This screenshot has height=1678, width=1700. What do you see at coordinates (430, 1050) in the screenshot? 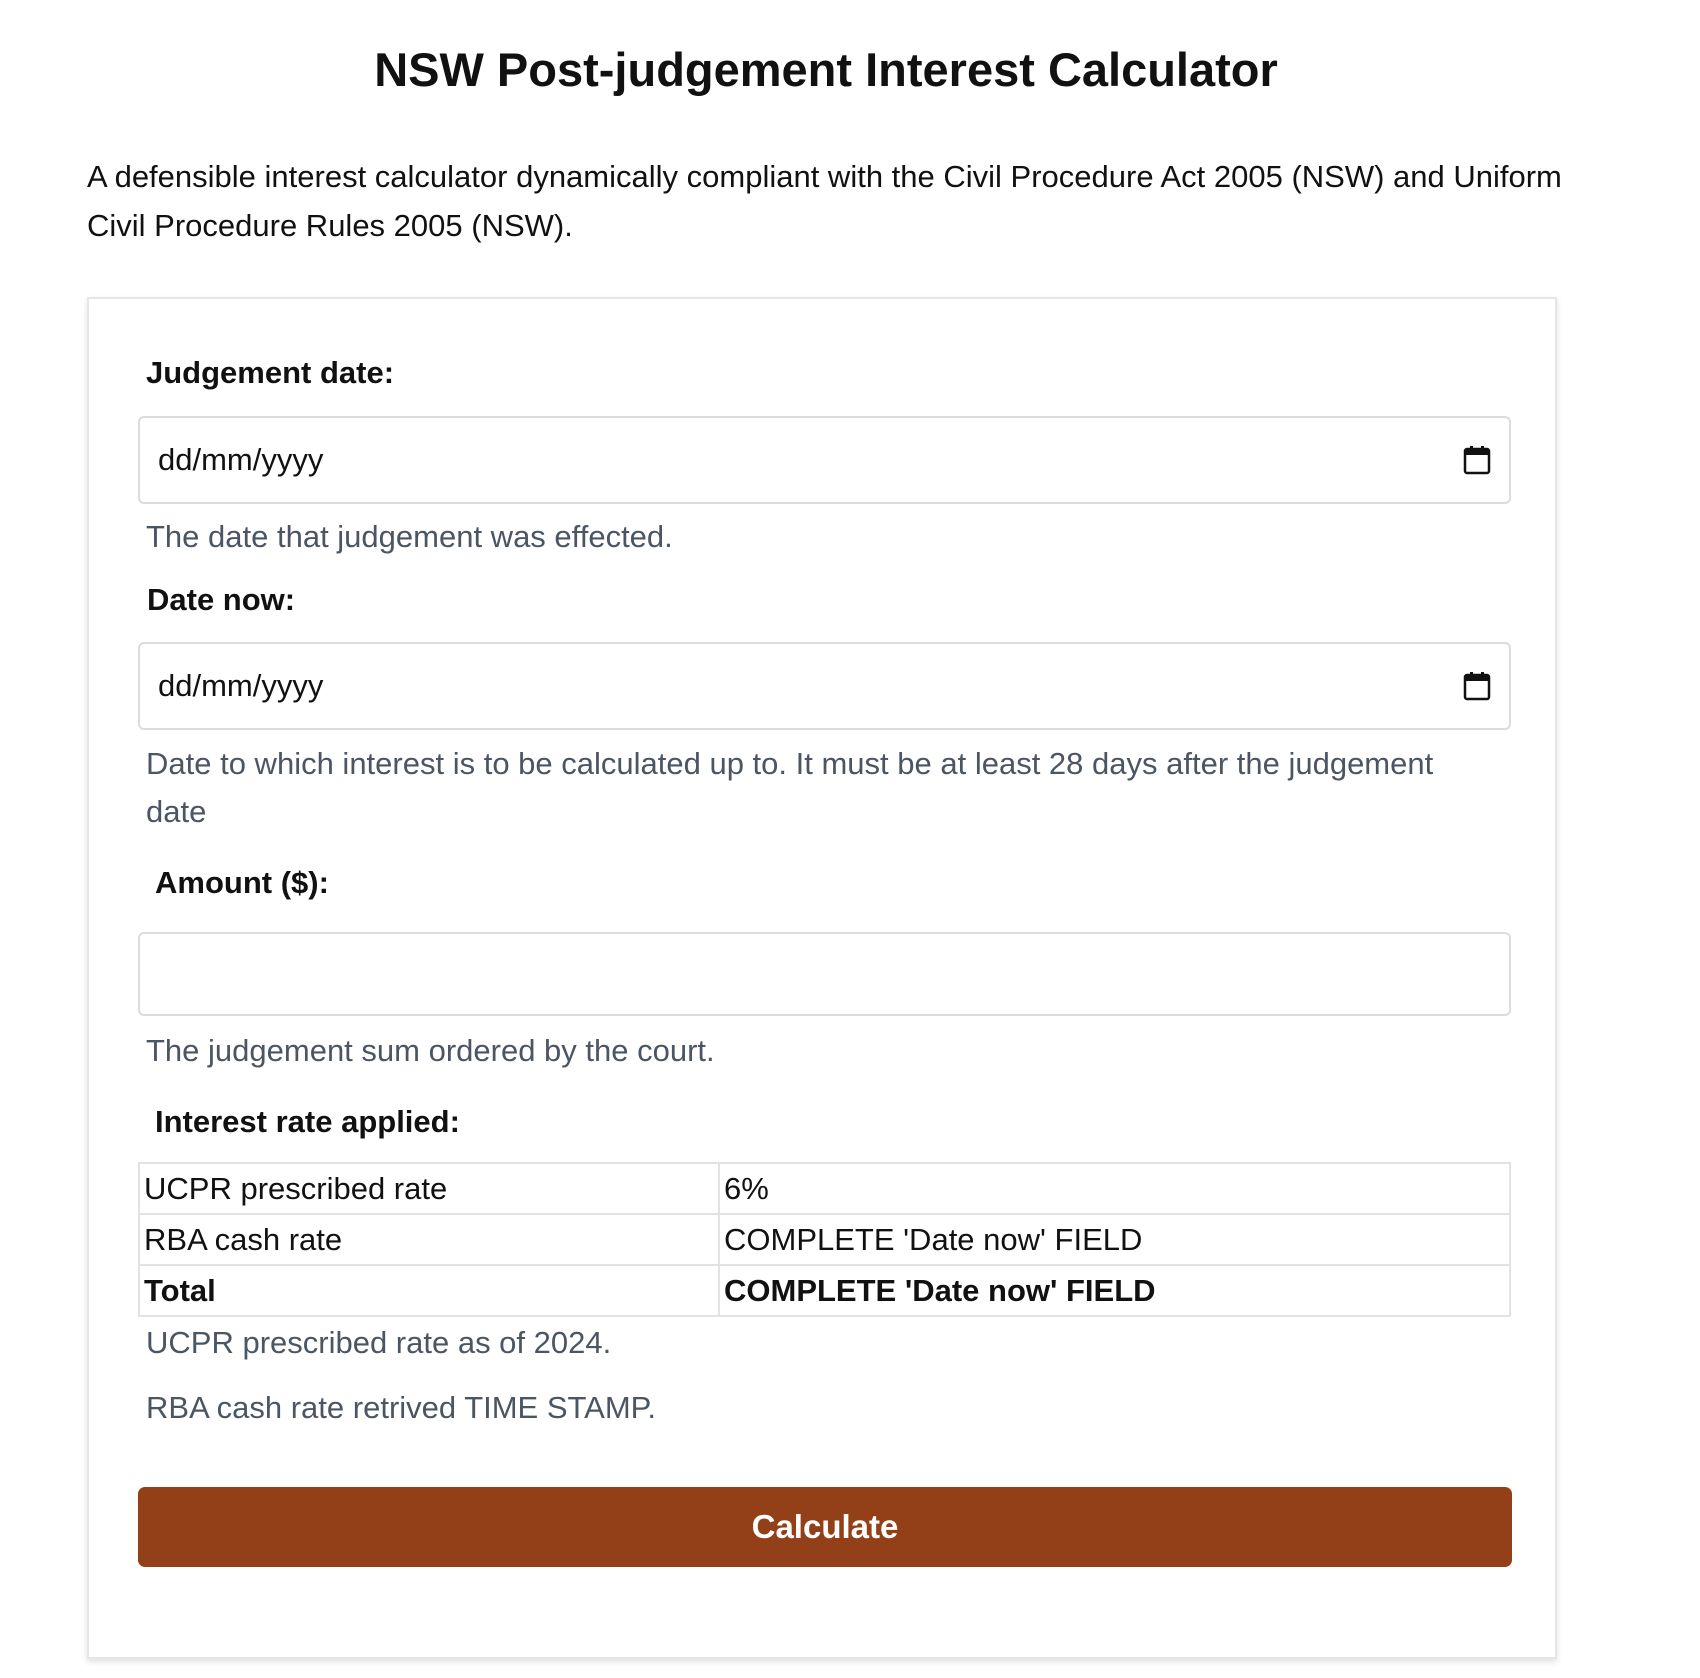
I see `amount-help: The judgement sum ordered by the court.` at bounding box center [430, 1050].